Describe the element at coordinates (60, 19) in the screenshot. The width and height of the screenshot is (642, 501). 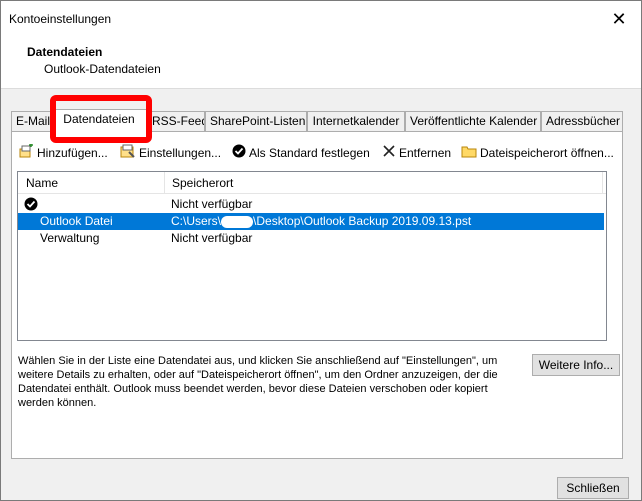
I see `window-title: Kontoeinstellungen` at that location.